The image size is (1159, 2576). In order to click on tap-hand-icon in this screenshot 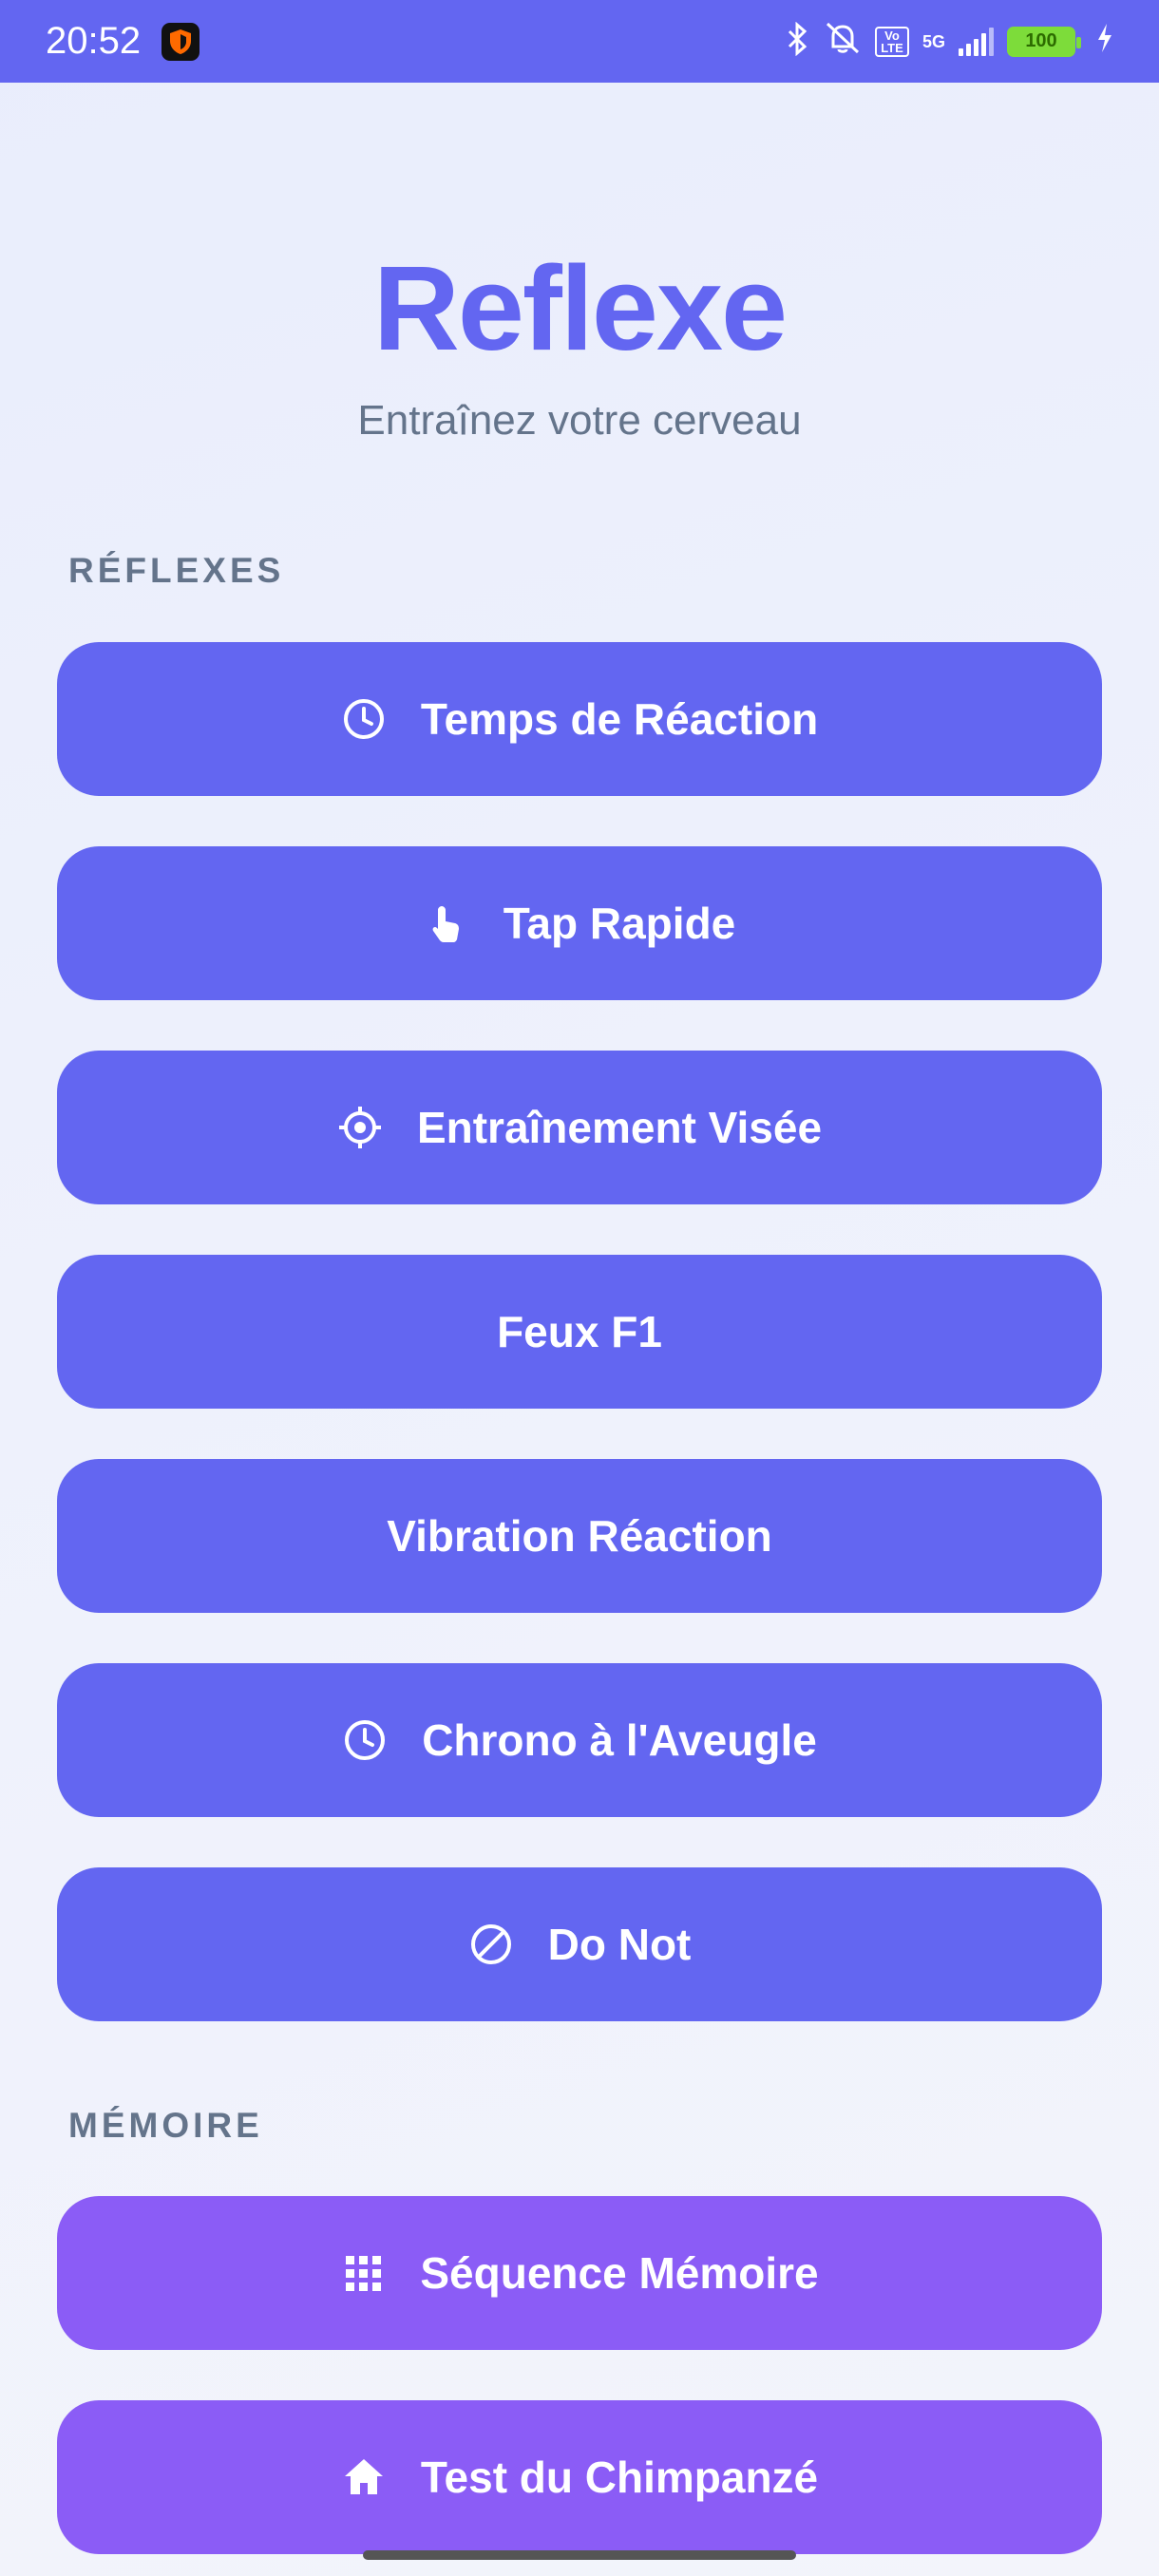, I will do `click(446, 923)`.